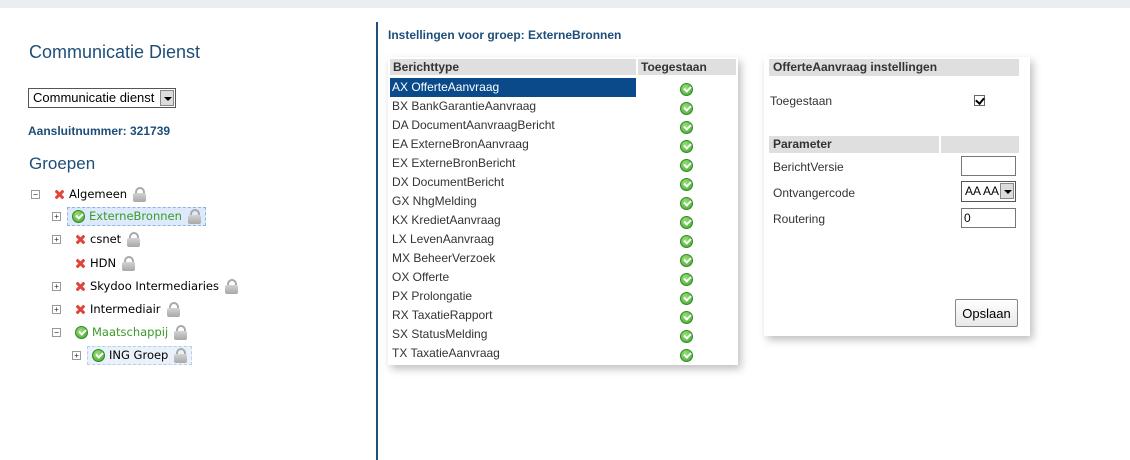 Image resolution: width=1130 pixels, height=460 pixels. Describe the element at coordinates (687, 67) in the screenshot. I see `column-header-toegestaan: Toegestaan` at that location.